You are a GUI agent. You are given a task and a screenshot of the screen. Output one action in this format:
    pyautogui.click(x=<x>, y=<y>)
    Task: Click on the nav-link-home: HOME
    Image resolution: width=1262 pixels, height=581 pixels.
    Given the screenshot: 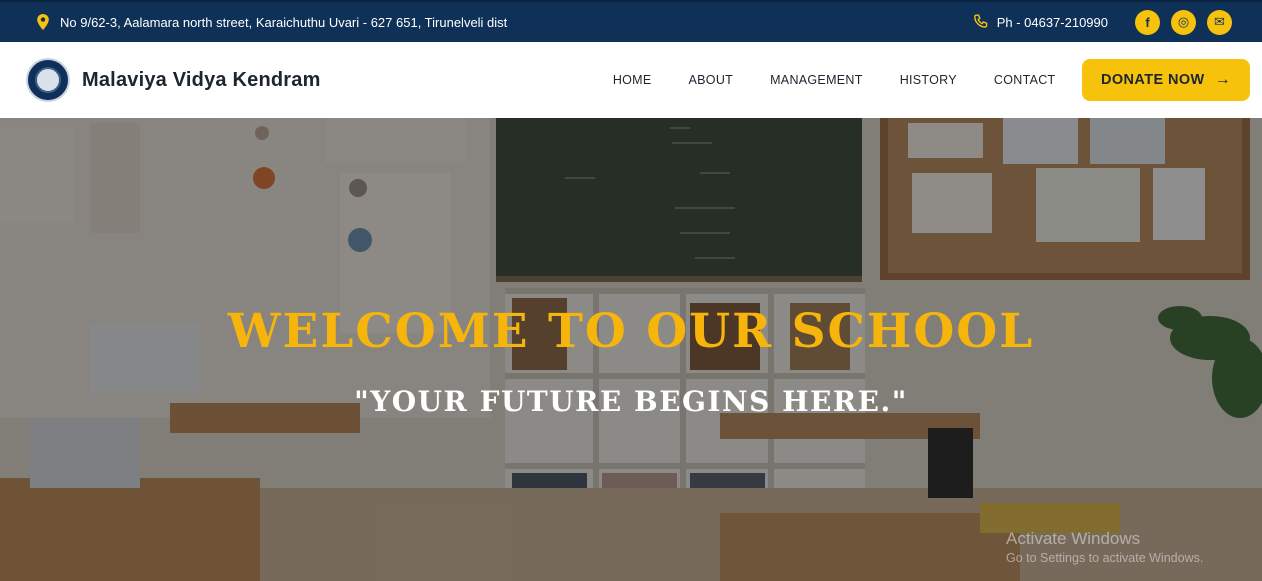 What is the action you would take?
    pyautogui.click(x=632, y=80)
    